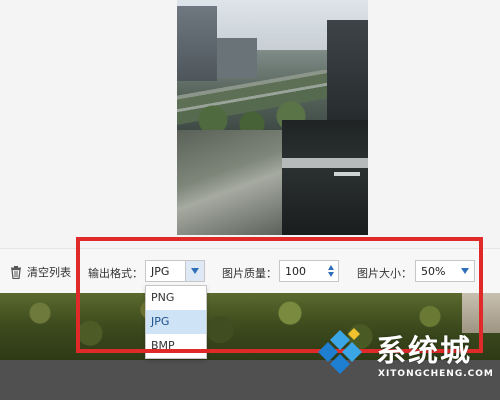 This screenshot has width=500, height=400. I want to click on format-option-jpg: JPG, so click(176, 322).